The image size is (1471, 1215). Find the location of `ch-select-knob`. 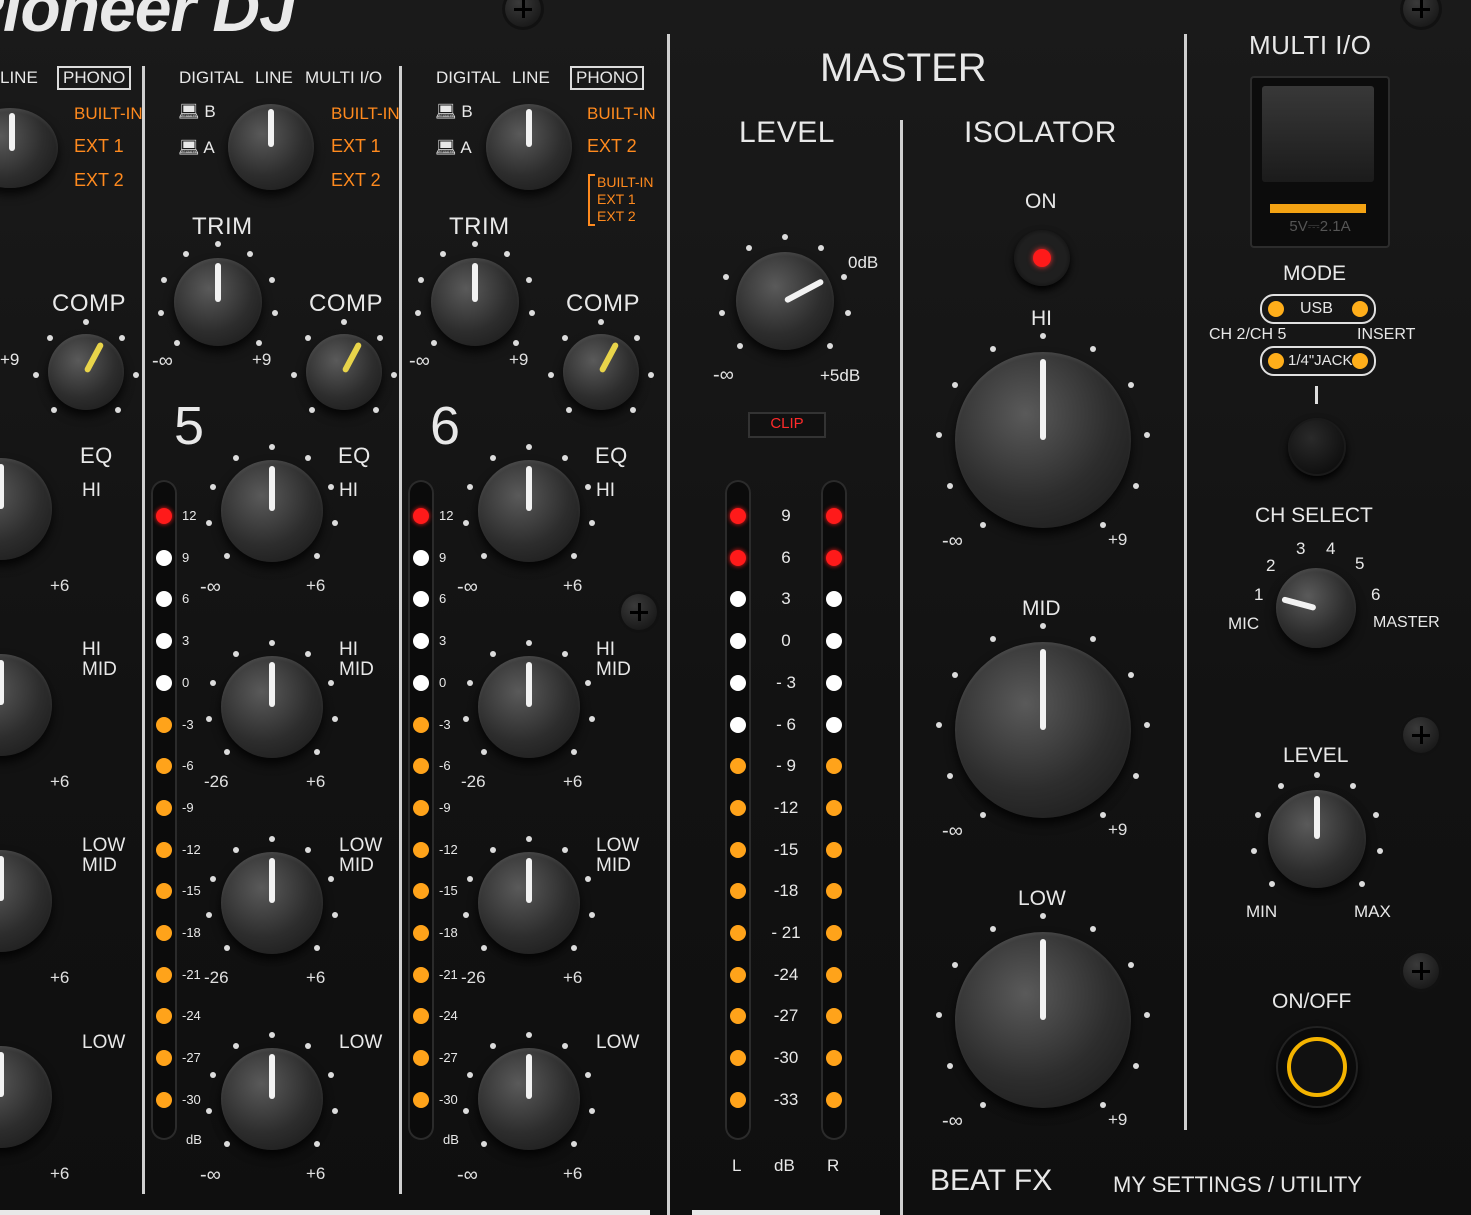

ch-select-knob is located at coordinates (1316, 608).